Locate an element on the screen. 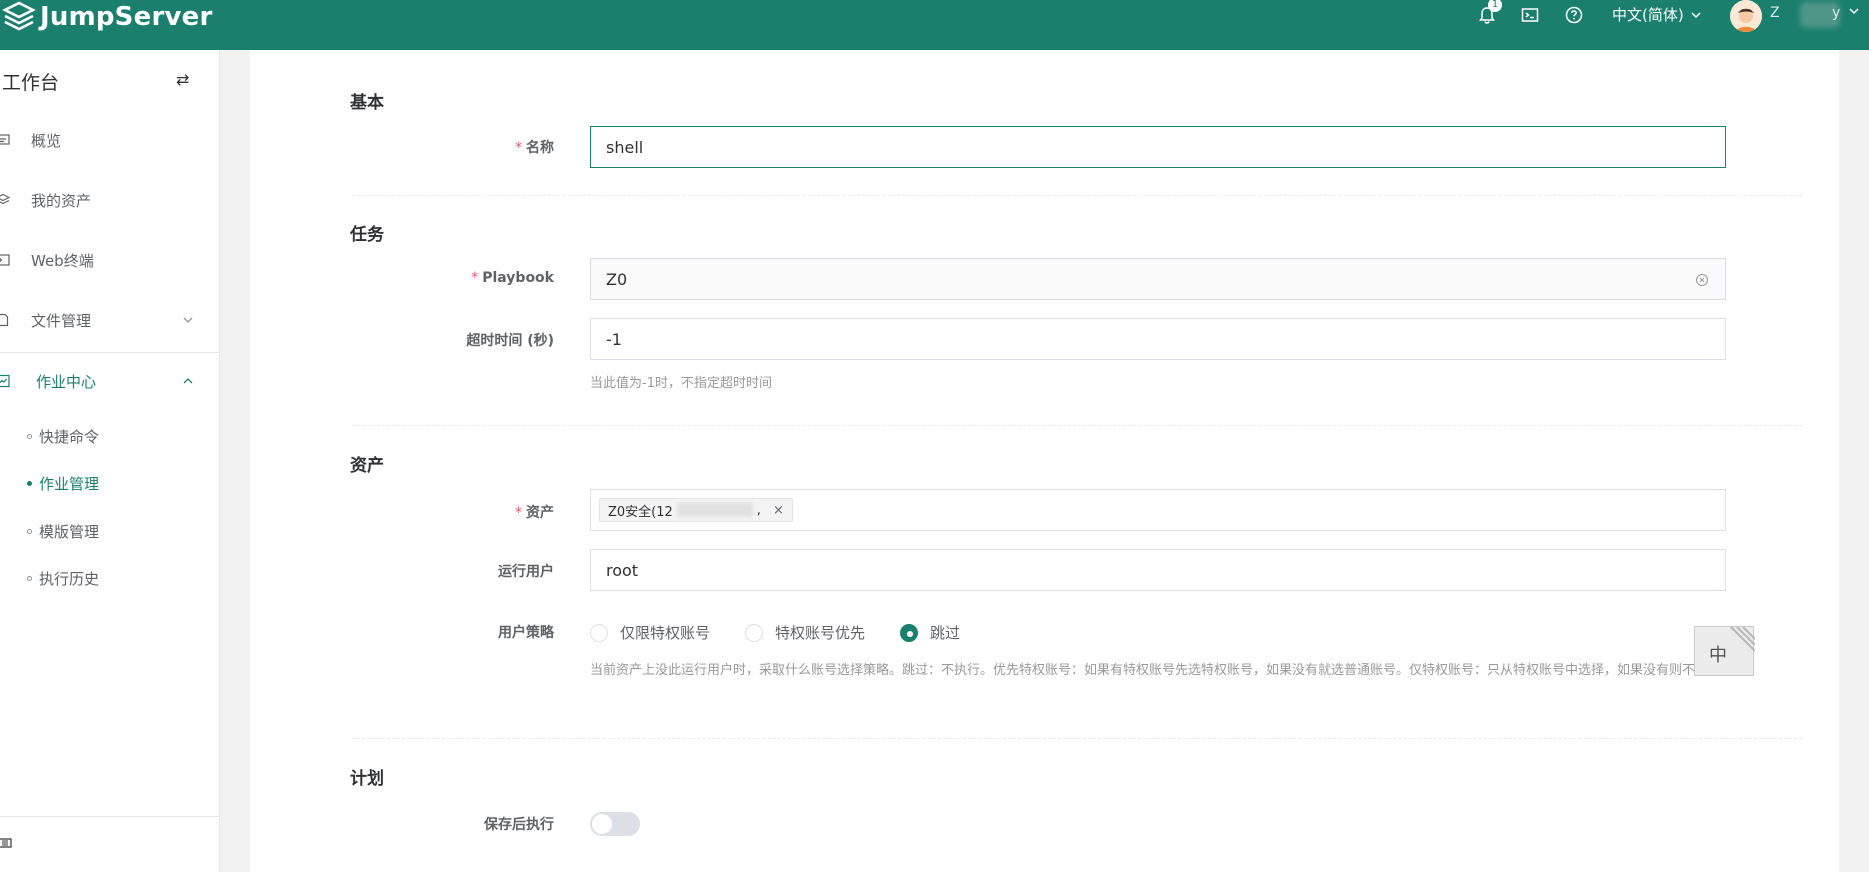 The width and height of the screenshot is (1869, 872). language-selector: 中文(简体) is located at coordinates (1657, 14).